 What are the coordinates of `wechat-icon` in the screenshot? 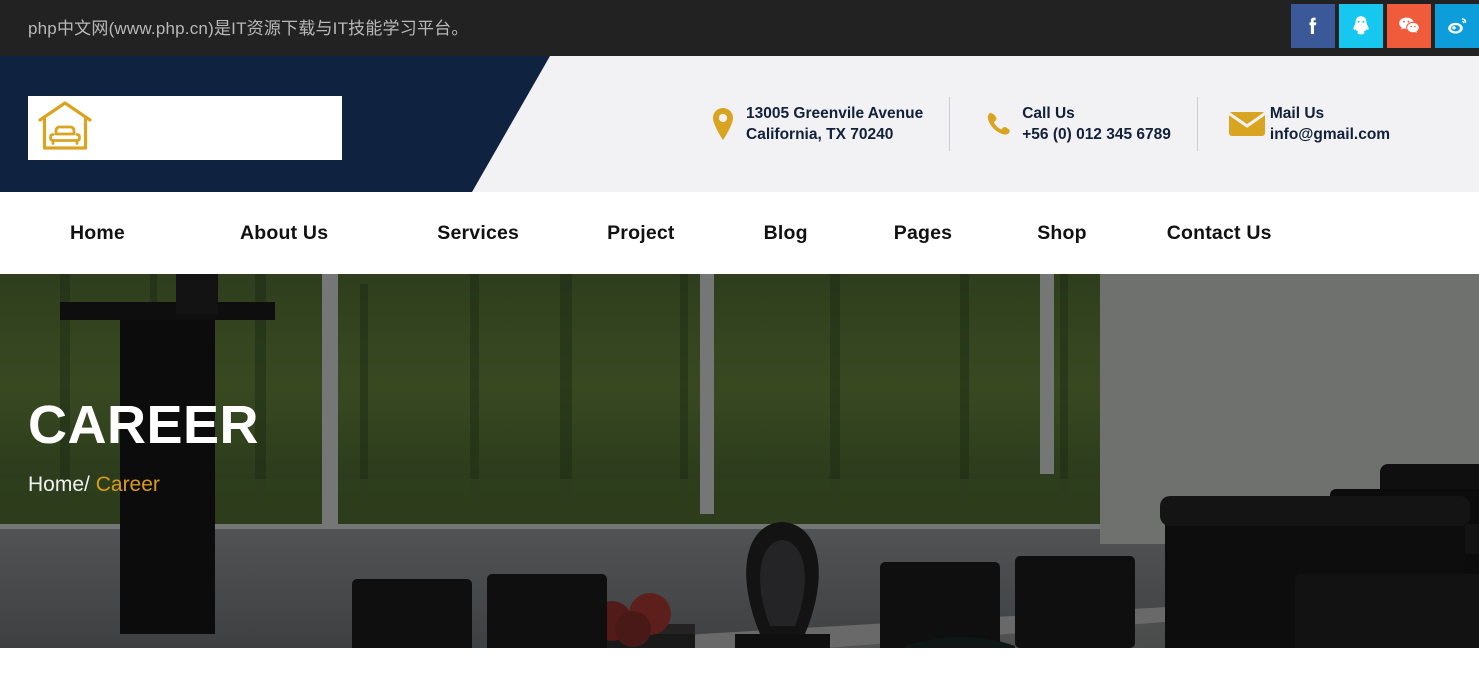 It's located at (1409, 26).